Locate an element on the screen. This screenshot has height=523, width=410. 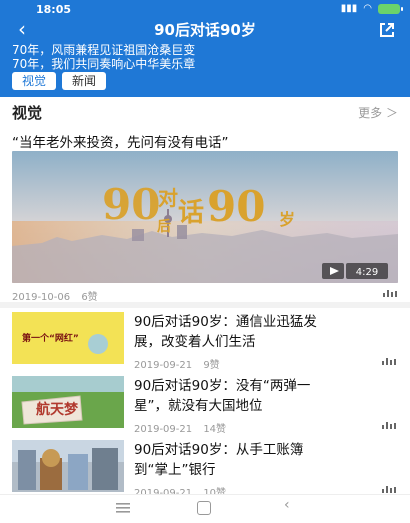
divider is located at coordinates (205, 305).